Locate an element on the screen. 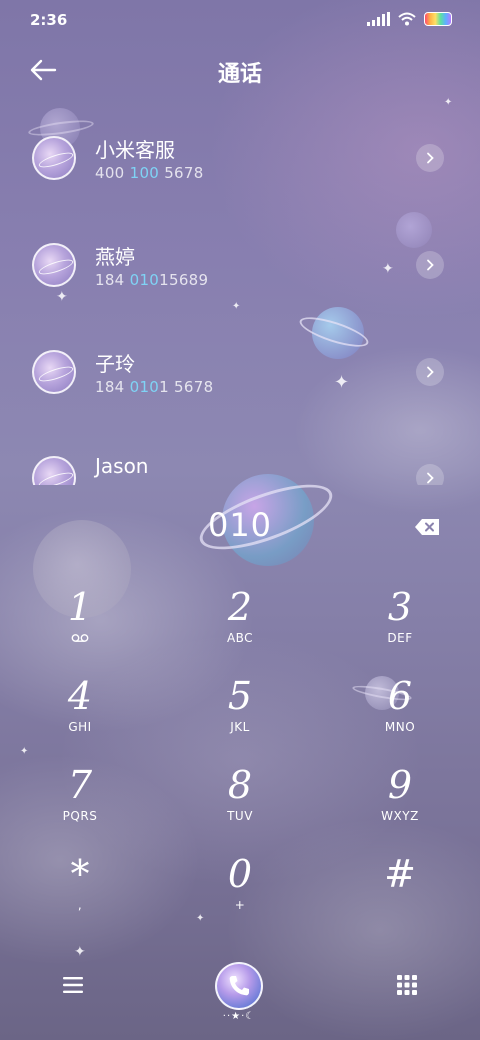 Image resolution: width=480 pixels, height=1040 pixels. key-0: 0 + is located at coordinates (240, 892).